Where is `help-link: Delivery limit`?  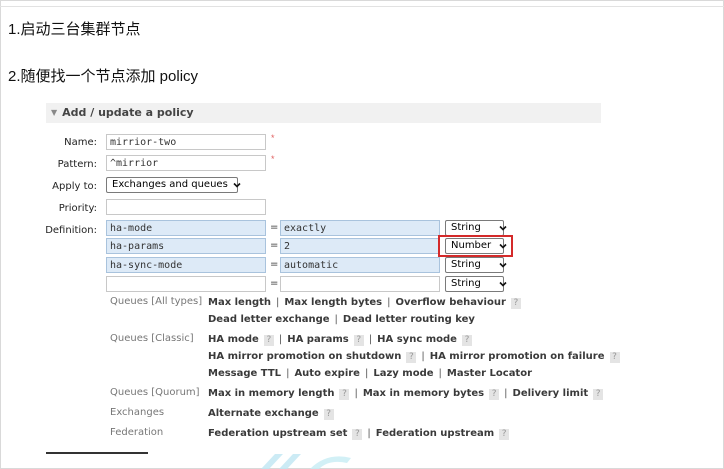 help-link: Delivery limit is located at coordinates (551, 393).